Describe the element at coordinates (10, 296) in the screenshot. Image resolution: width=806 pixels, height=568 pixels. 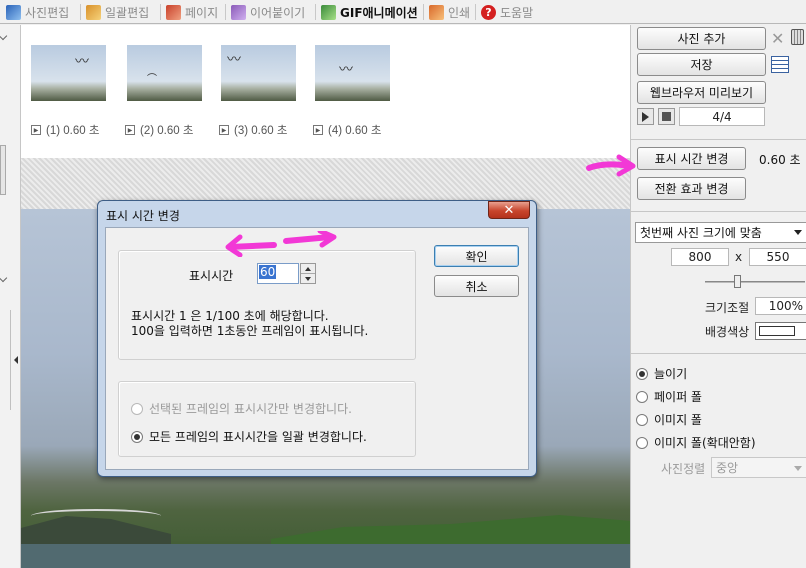
I see `left-sidebar-collapsed` at that location.